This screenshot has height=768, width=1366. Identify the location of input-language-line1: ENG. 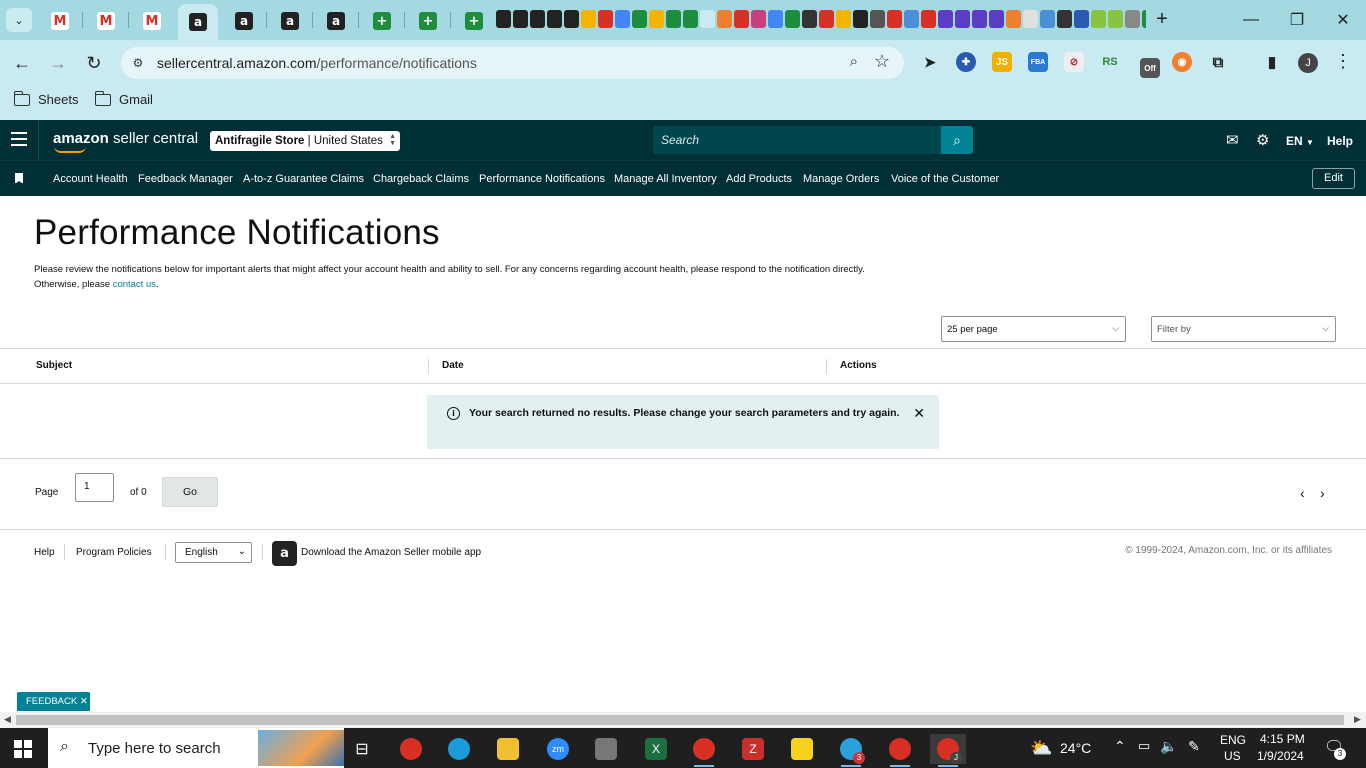
(1233, 740).